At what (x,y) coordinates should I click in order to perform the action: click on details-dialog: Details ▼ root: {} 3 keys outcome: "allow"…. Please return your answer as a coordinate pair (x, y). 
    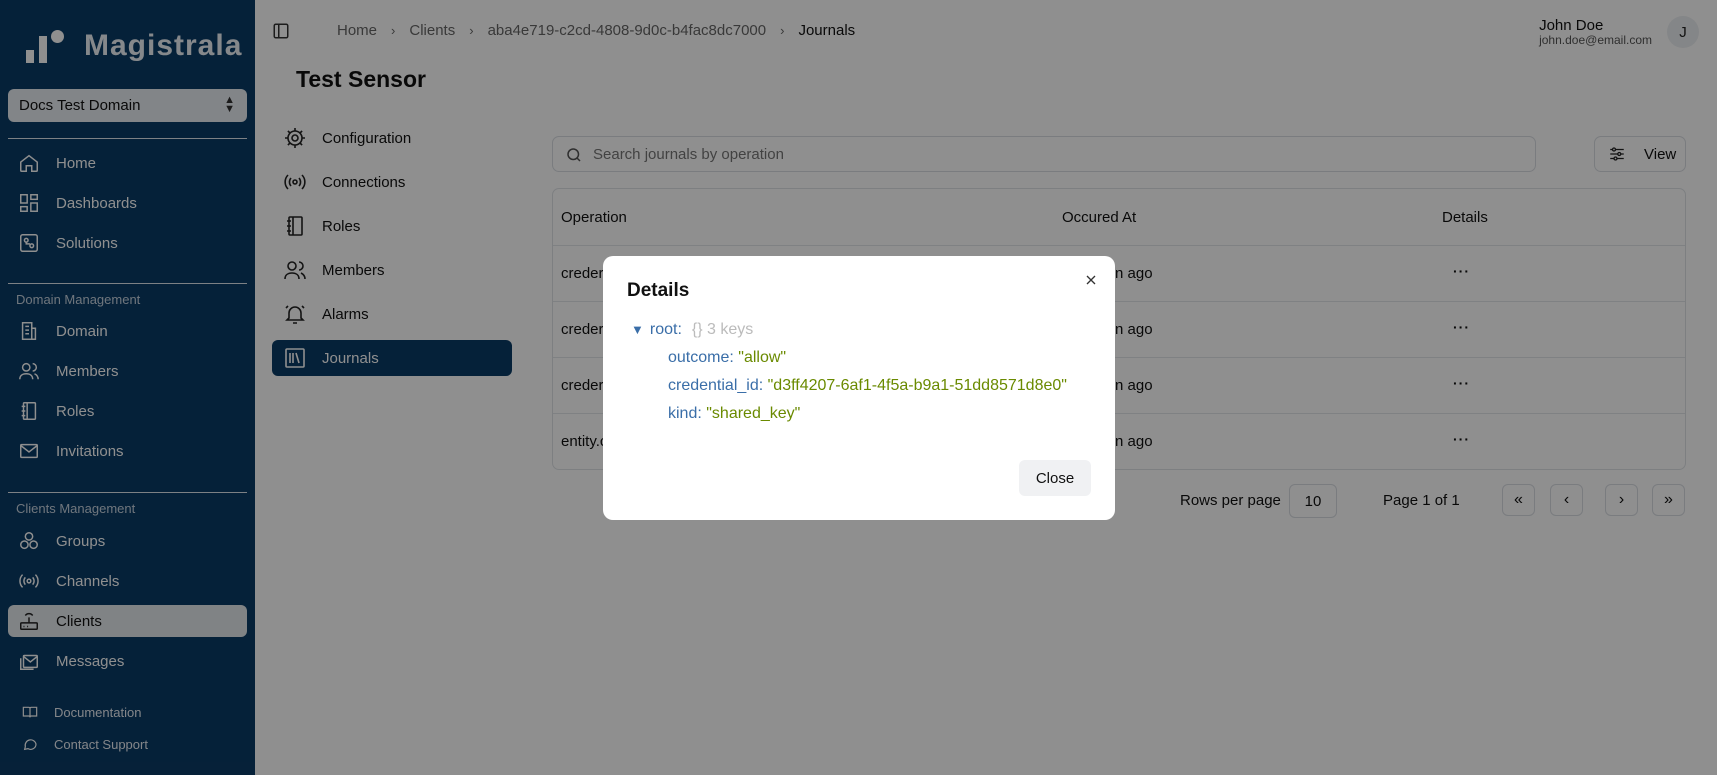
    Looking at the image, I should click on (859, 388).